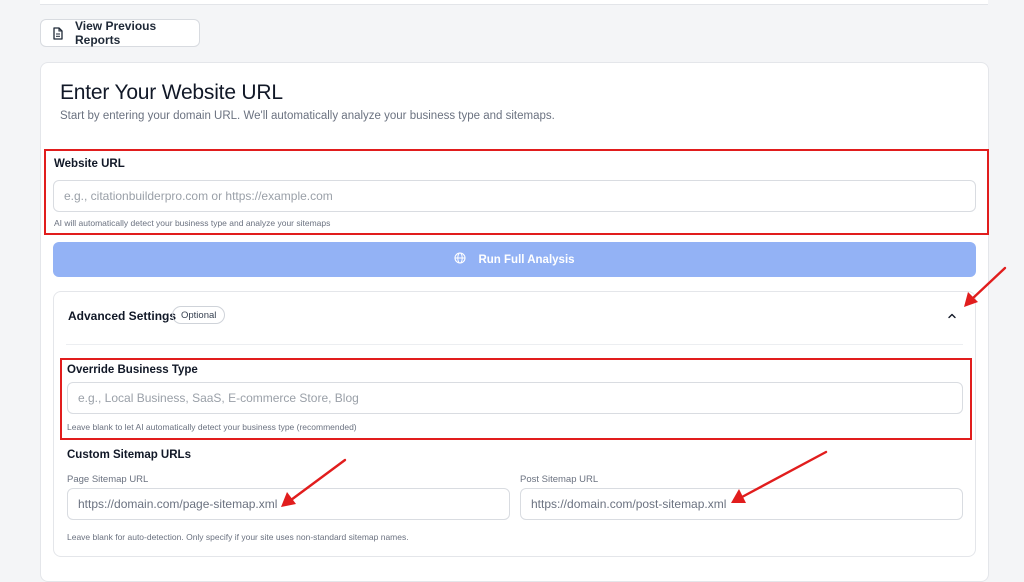 This screenshot has height=582, width=1024. I want to click on page-sitemap-label: Page Sitemap URL, so click(108, 479).